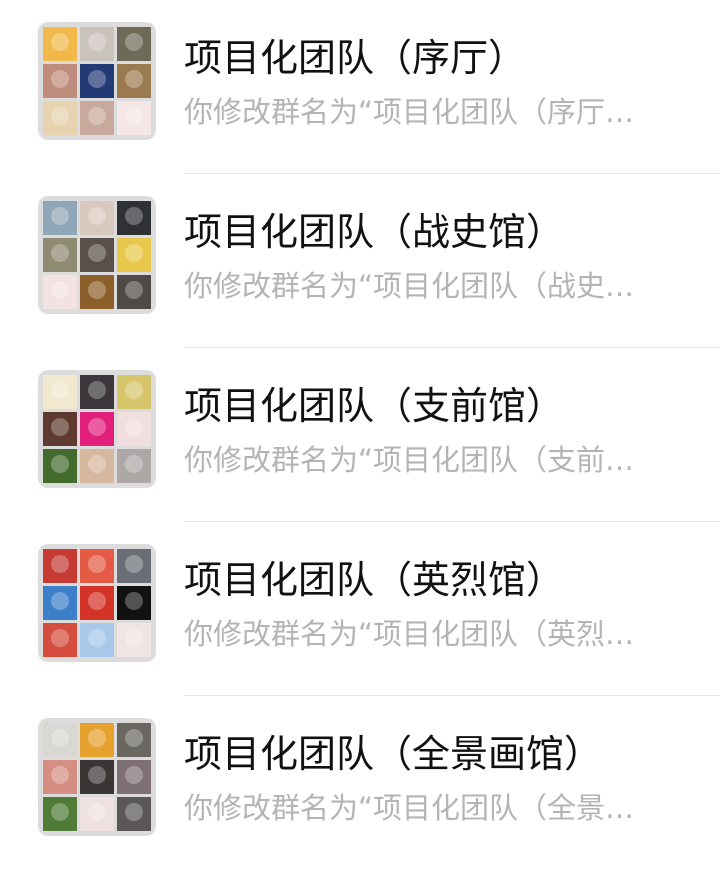 This screenshot has height=870, width=720. I want to click on chat-title: 项目化团队（支前馆）, so click(374, 406).